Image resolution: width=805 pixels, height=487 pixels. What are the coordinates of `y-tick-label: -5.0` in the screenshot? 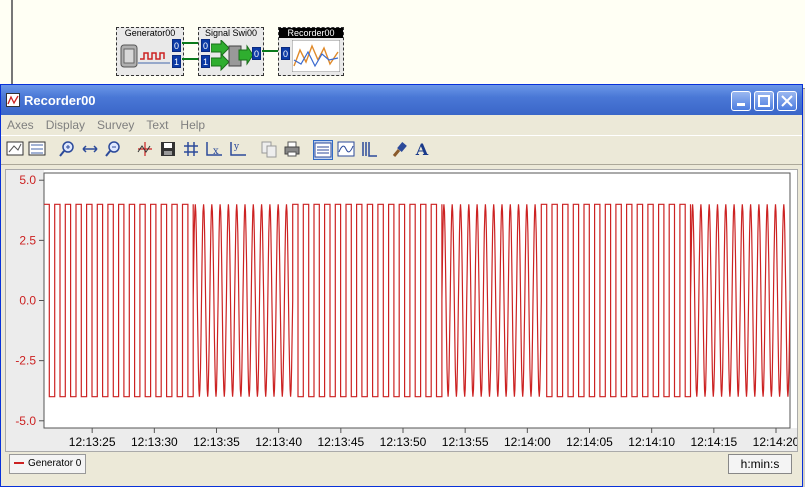 It's located at (25, 421).